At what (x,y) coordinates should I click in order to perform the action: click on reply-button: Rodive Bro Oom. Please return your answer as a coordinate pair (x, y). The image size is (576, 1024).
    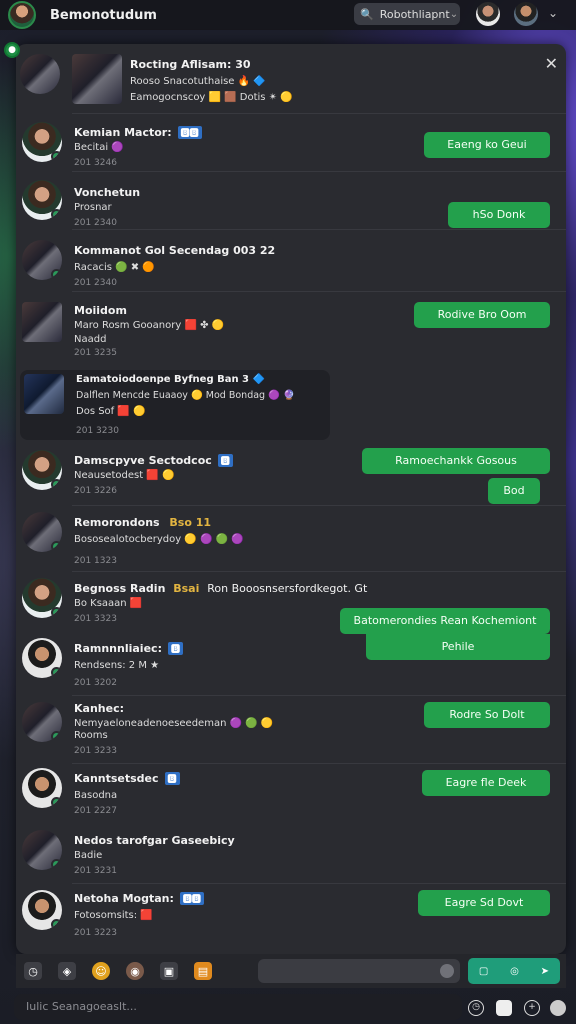
    Looking at the image, I should click on (482, 315).